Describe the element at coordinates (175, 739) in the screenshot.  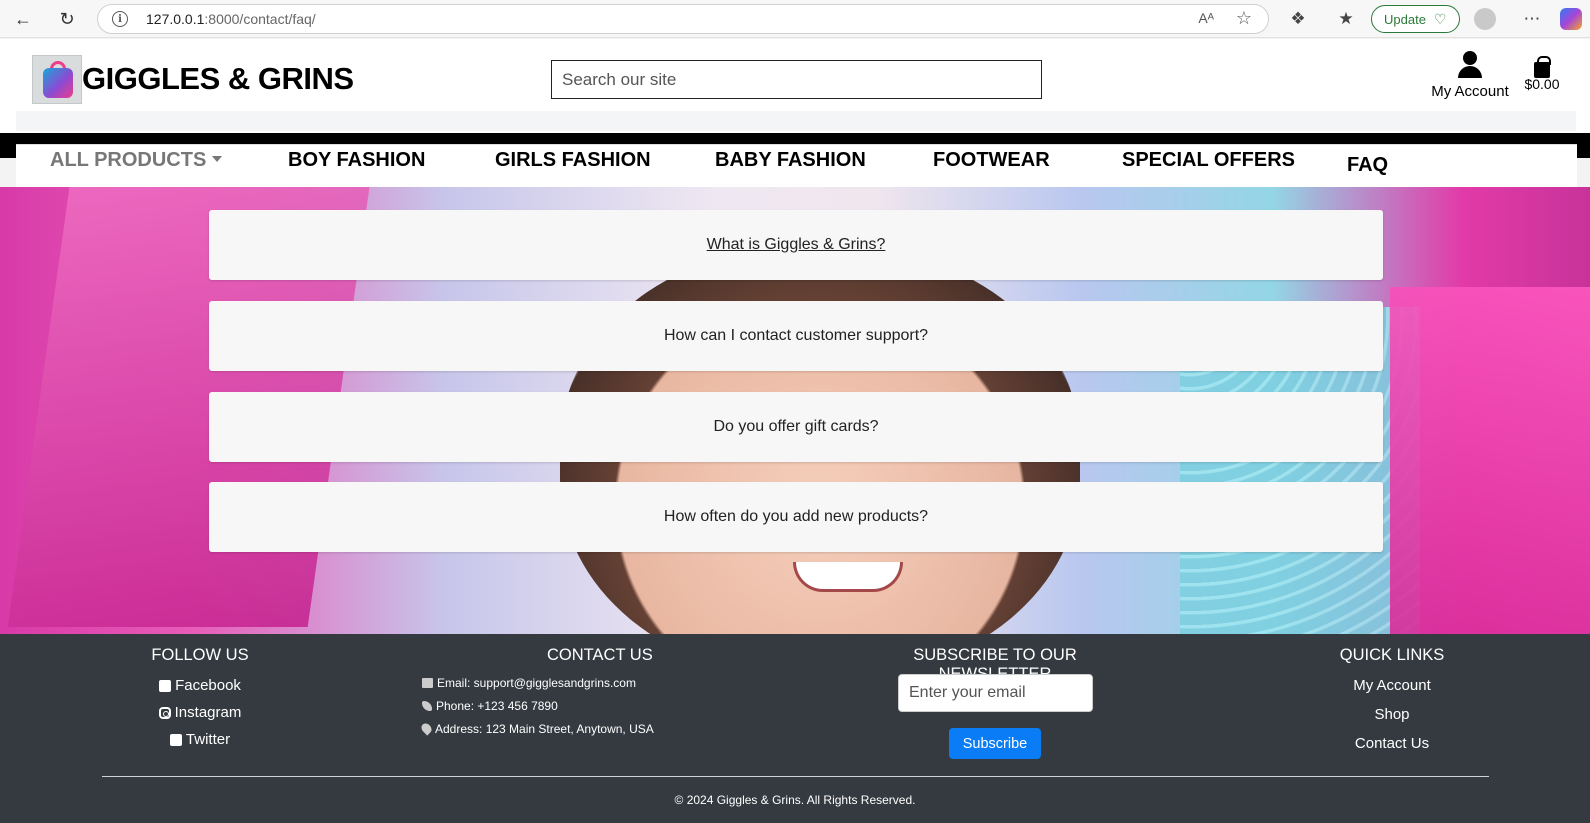
I see `twitter-icon` at that location.